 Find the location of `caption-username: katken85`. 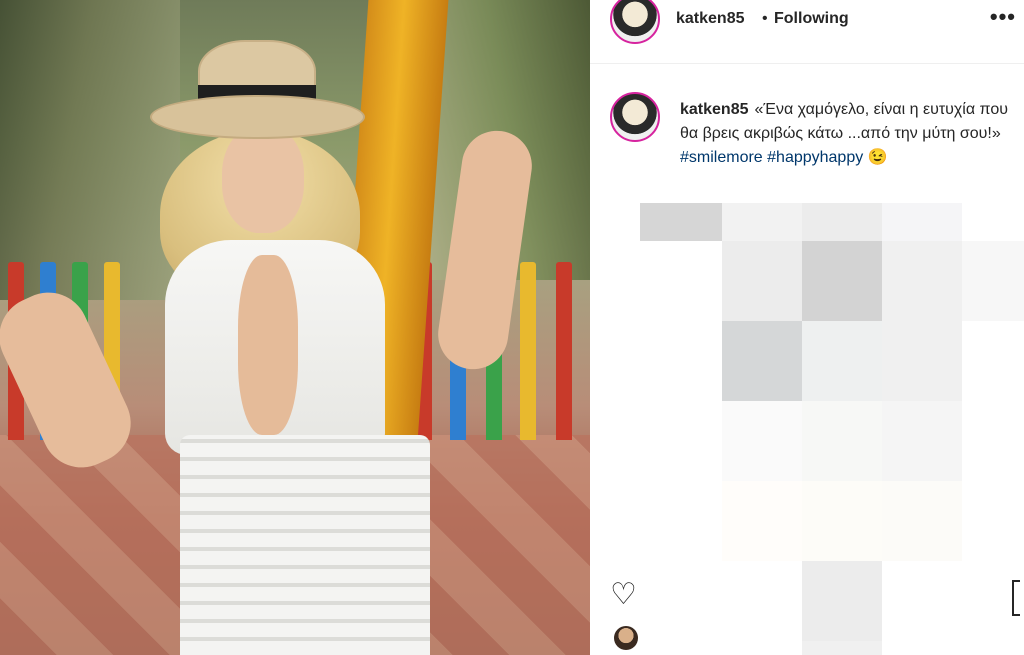

caption-username: katken85 is located at coordinates (714, 109).